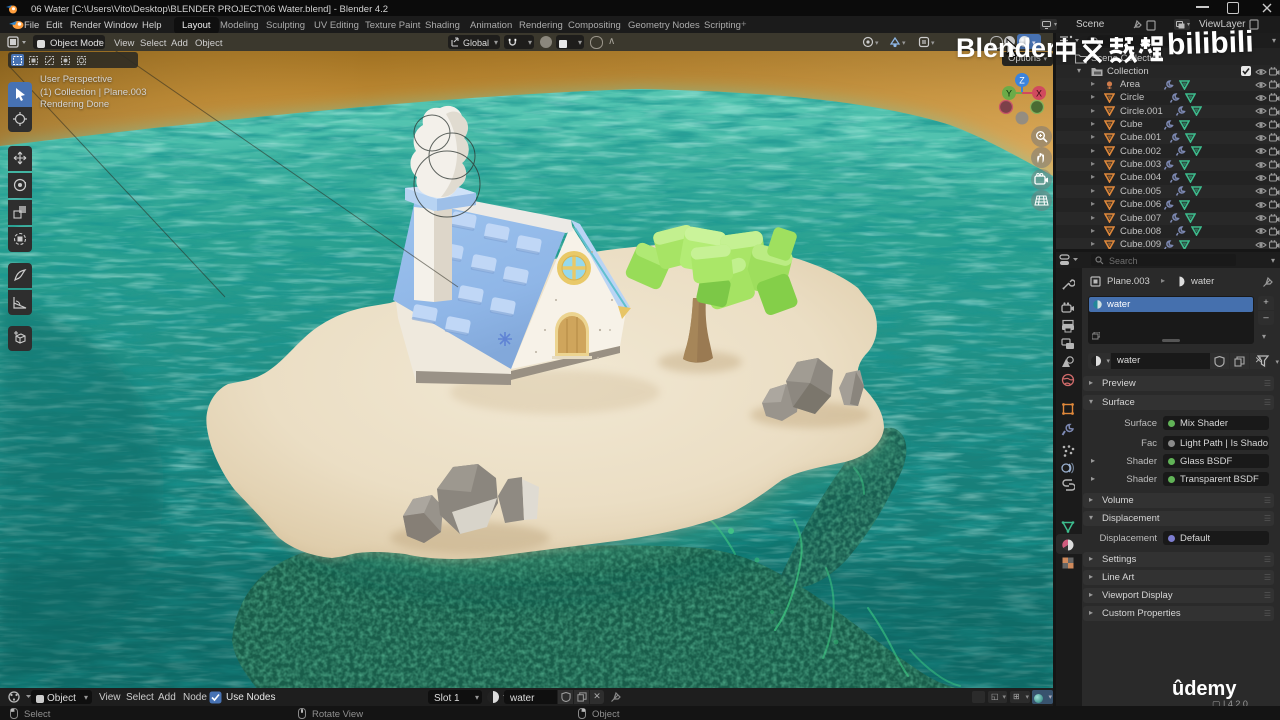  What do you see at coordinates (1022, 81) in the screenshot?
I see `svg-text: Z` at bounding box center [1022, 81].